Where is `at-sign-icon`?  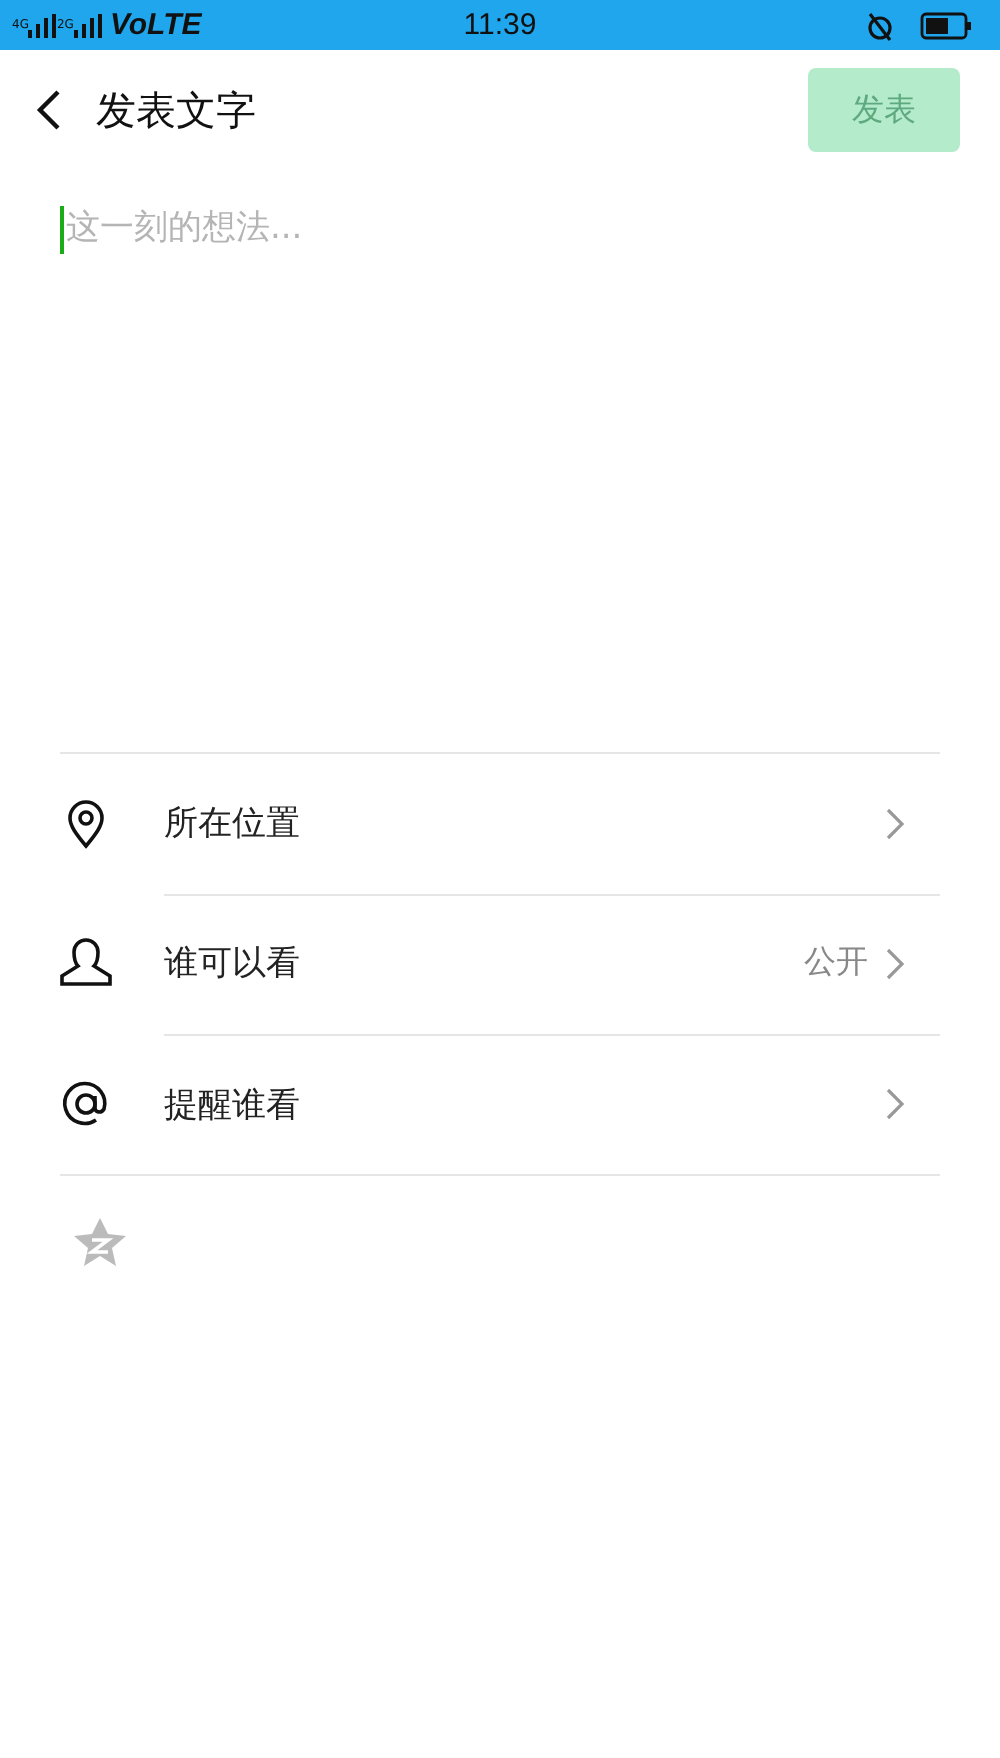 at-sign-icon is located at coordinates (86, 1104).